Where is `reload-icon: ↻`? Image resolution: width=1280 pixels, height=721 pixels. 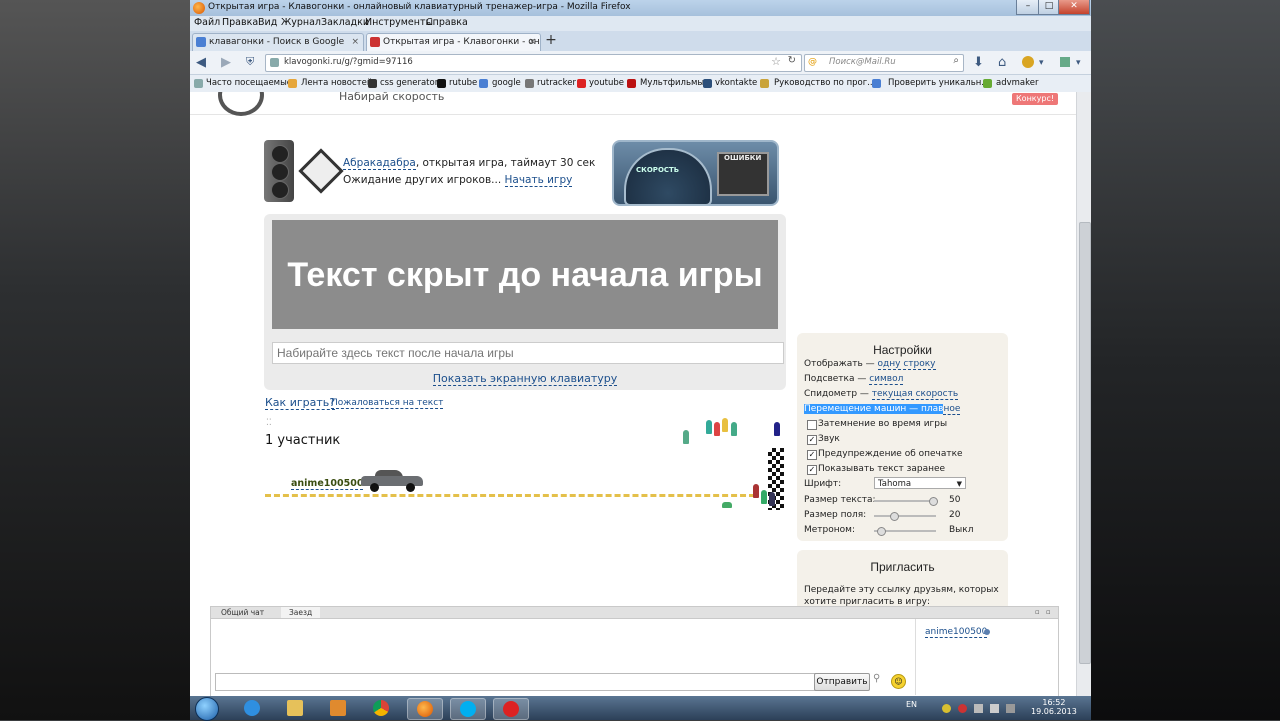
reload-icon: ↻ is located at coordinates (792, 60).